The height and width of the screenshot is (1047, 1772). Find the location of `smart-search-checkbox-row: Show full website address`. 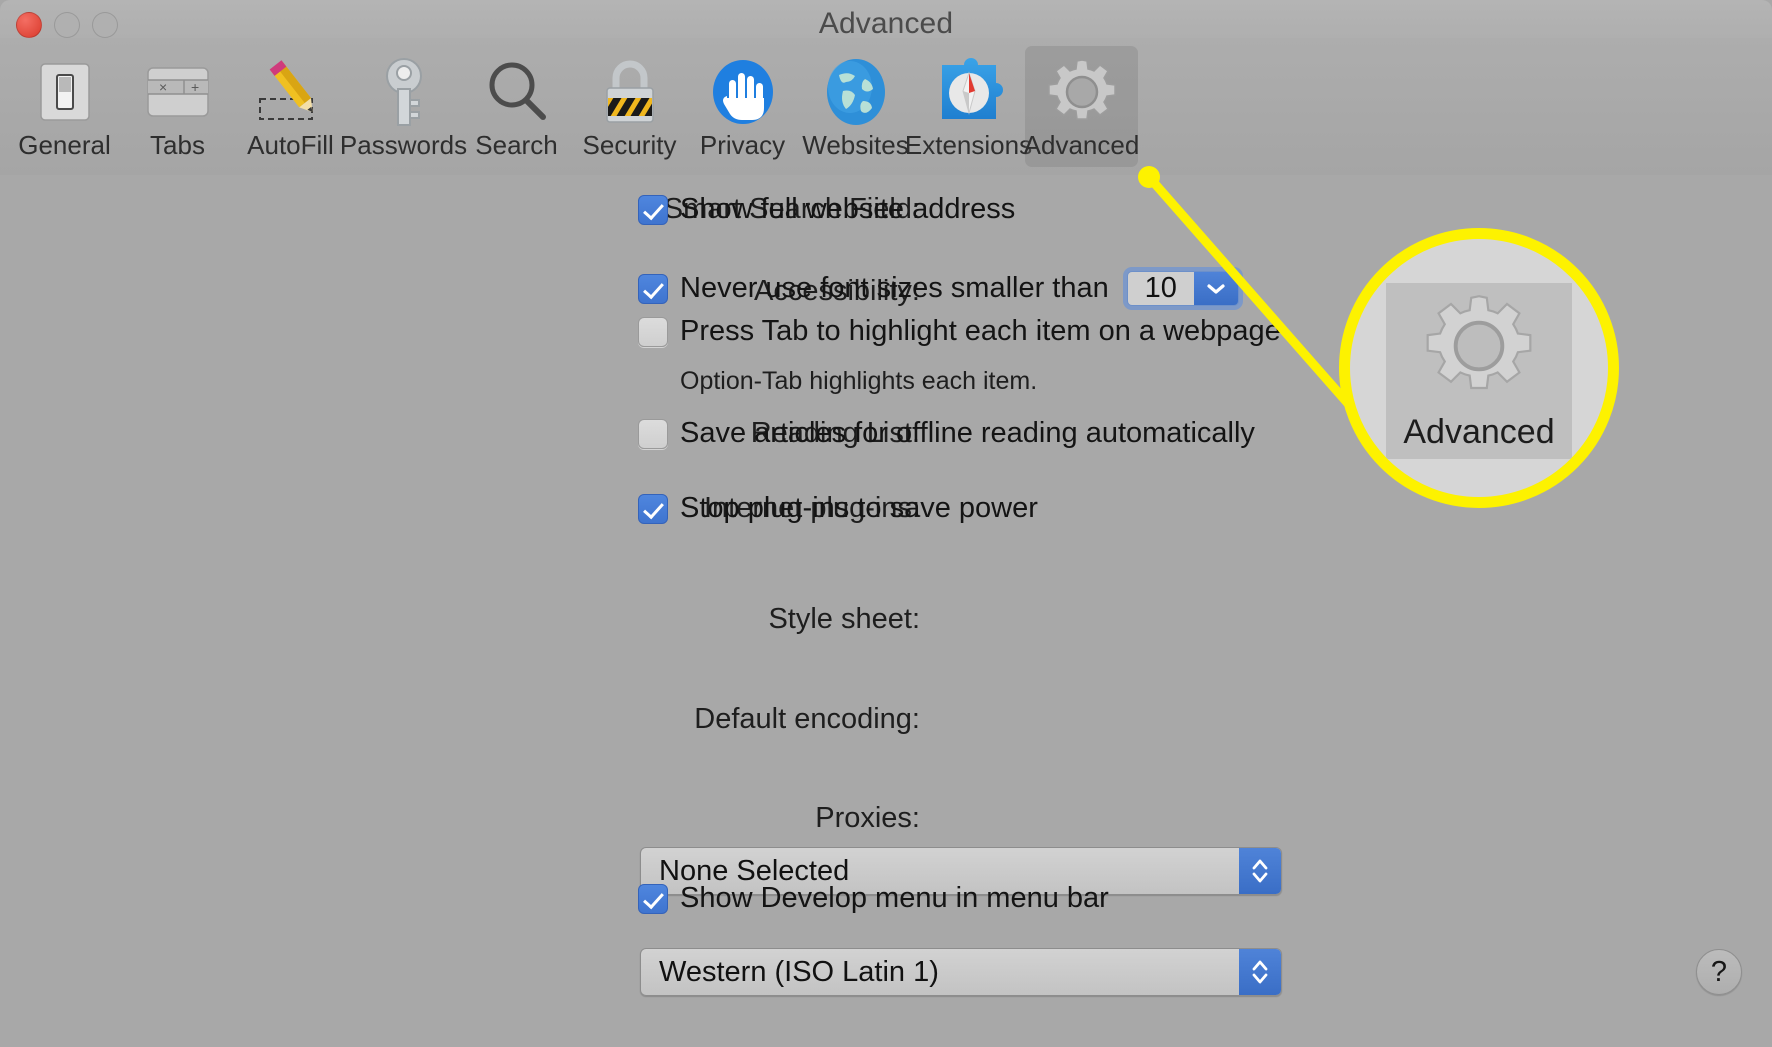

smart-search-checkbox-row: Show full website address is located at coordinates (826, 209).